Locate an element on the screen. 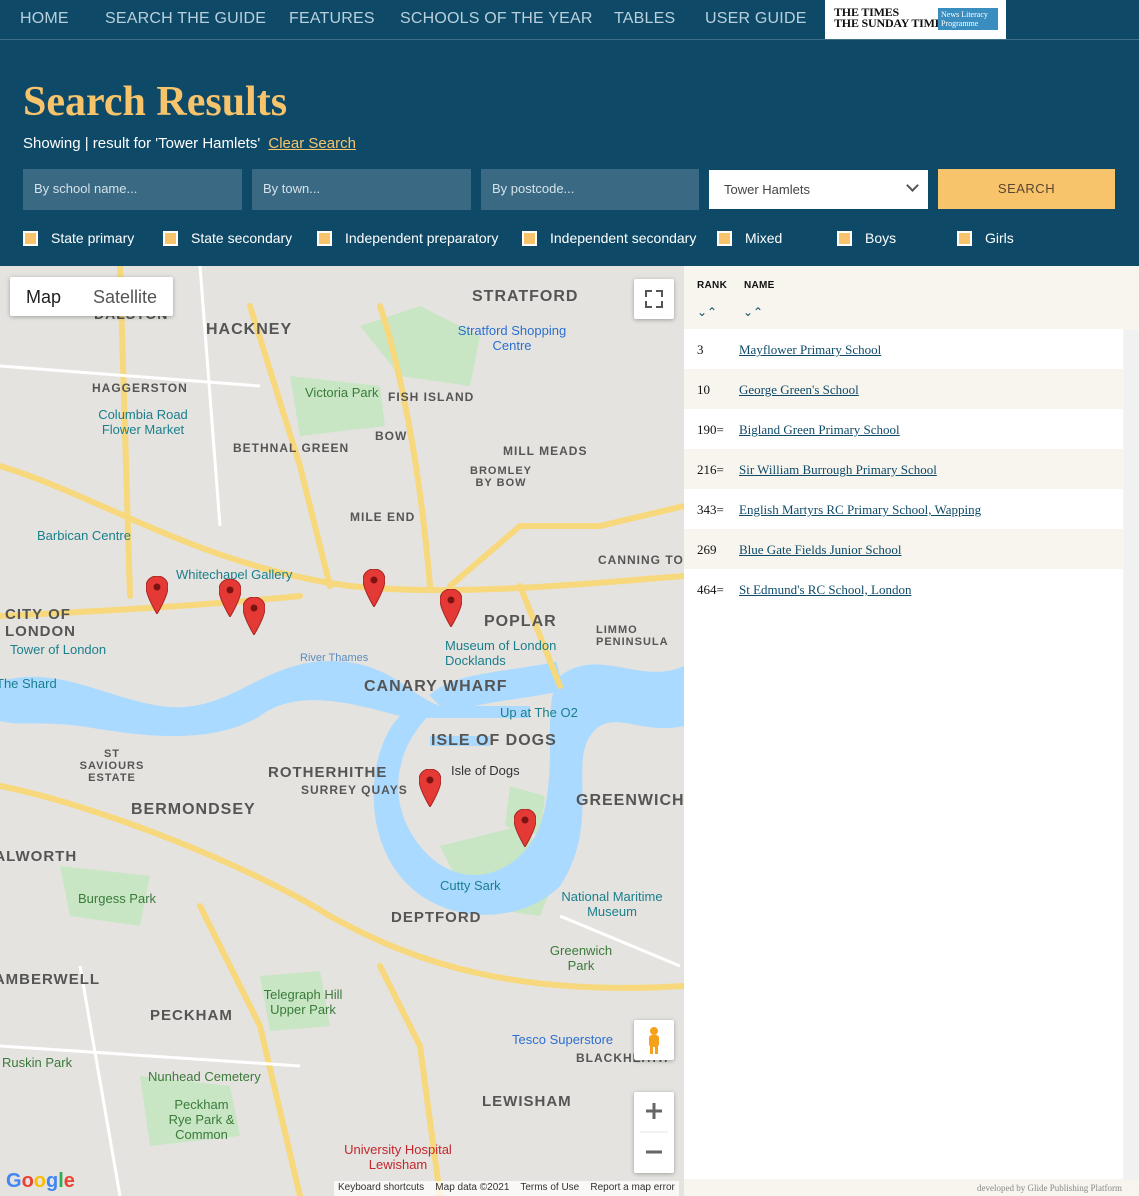  map-label-bermondsey: BERMONDSEY is located at coordinates (193, 809).